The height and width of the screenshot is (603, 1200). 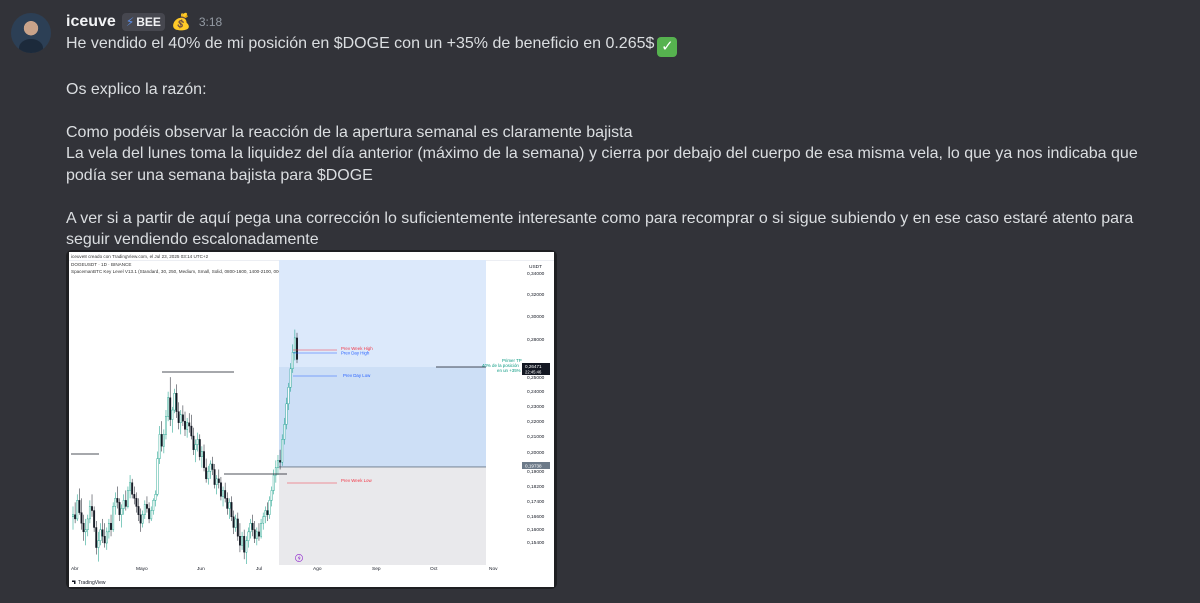 I want to click on label-prev-week-low: Prev Week Low, so click(x=356, y=480).